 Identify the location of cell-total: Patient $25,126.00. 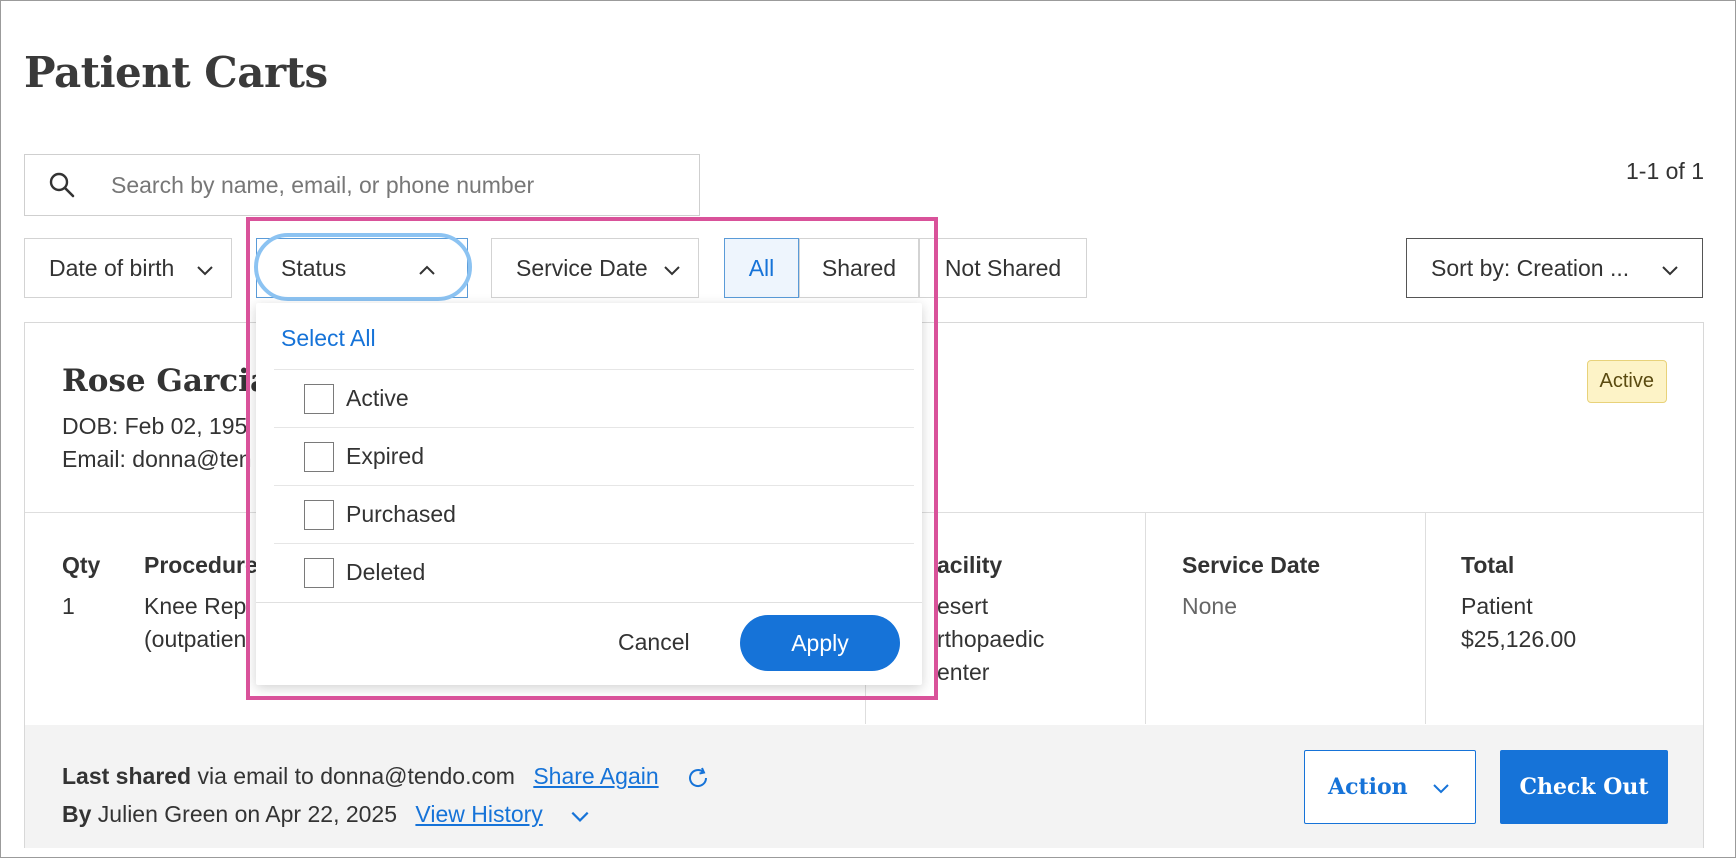
(1518, 623).